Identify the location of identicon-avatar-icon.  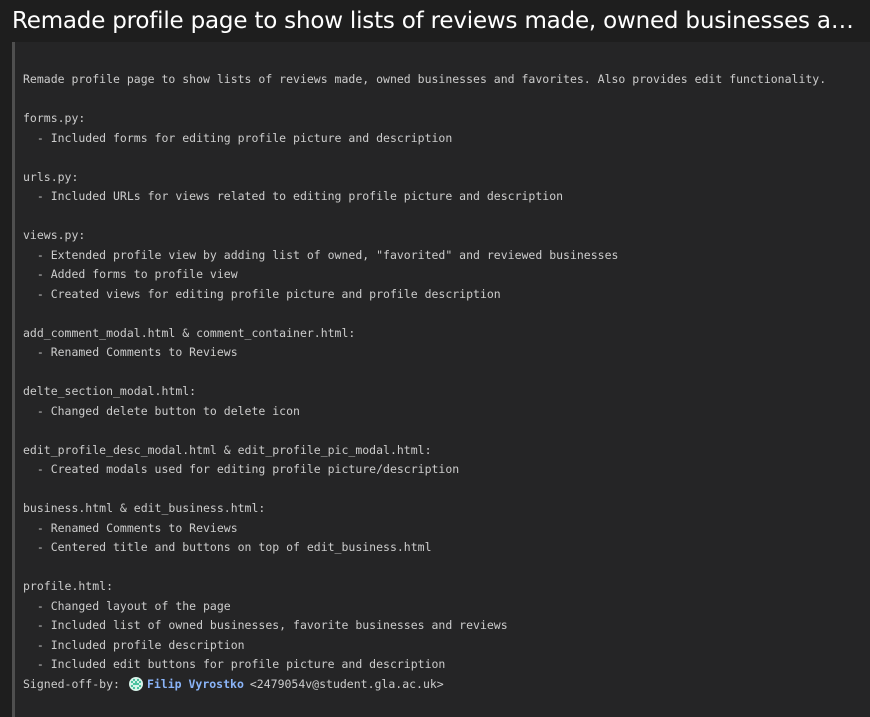
(135, 684).